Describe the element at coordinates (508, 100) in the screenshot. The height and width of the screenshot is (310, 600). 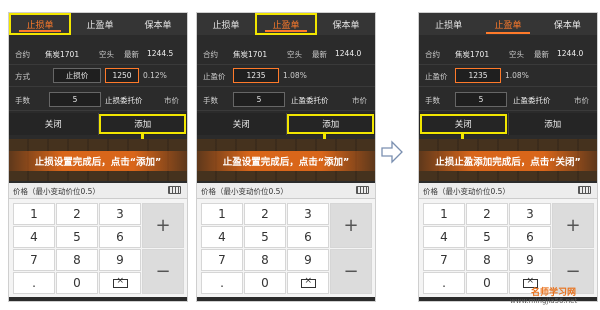
I see `quantity-row: 手数 5 止盈委托价 市价` at that location.